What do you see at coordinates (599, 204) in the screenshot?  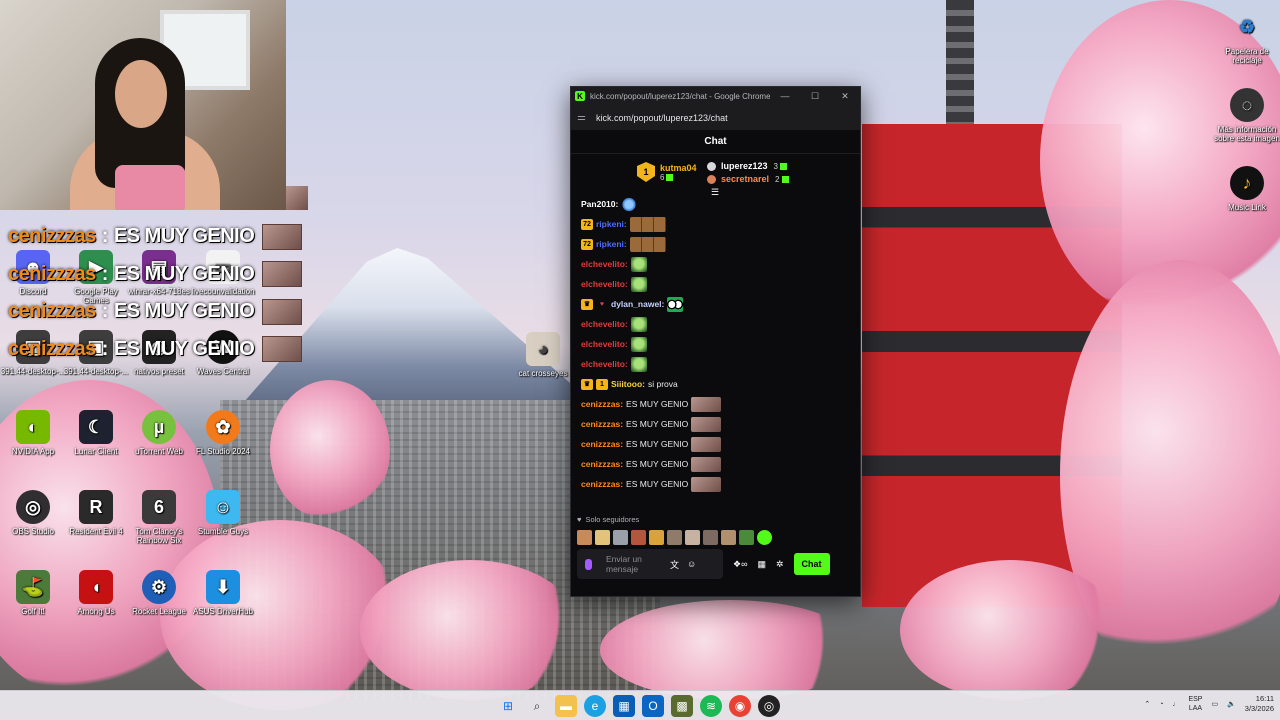 I see `chat-username: Pan2010:` at bounding box center [599, 204].